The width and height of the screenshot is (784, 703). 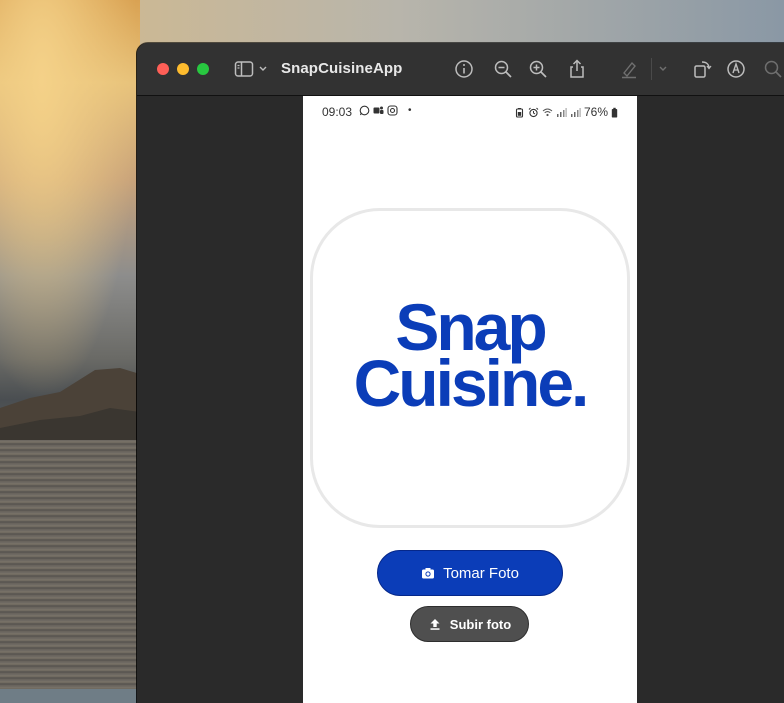 I want to click on upload-photo-label: Subir foto, so click(x=480, y=624).